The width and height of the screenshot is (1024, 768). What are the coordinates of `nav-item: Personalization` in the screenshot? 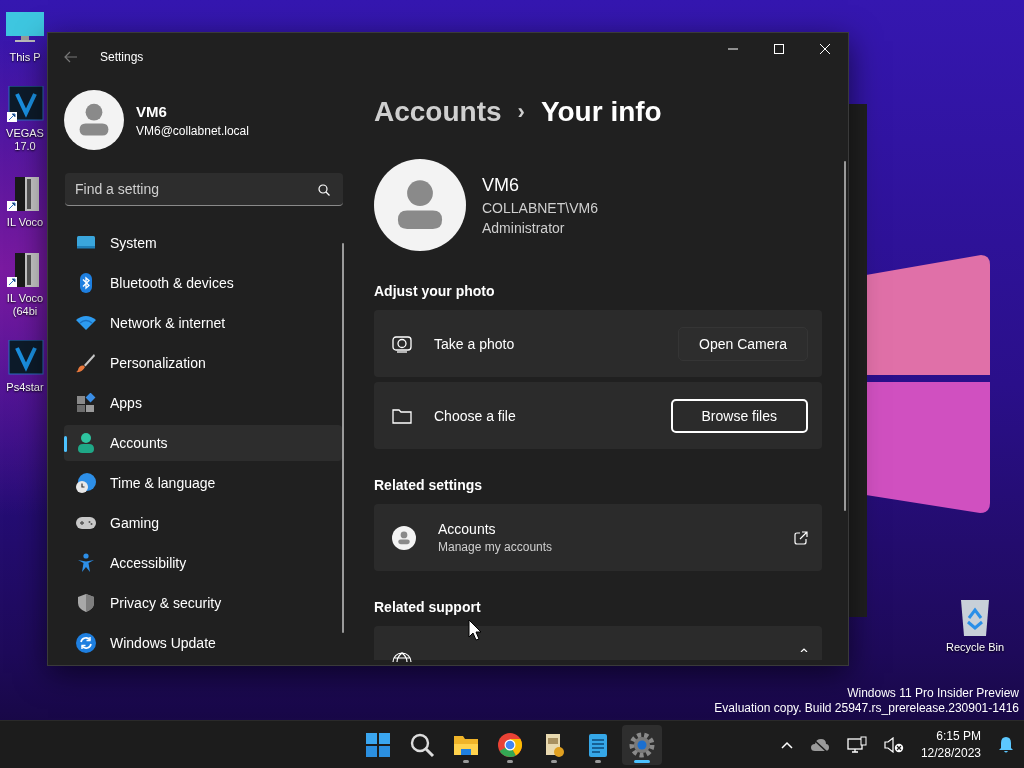 It's located at (203, 363).